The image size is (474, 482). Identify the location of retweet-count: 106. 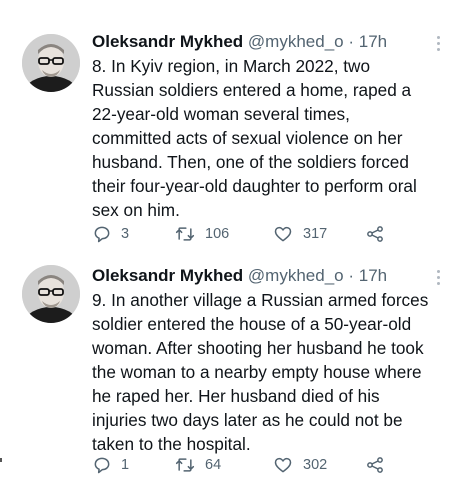
(217, 234).